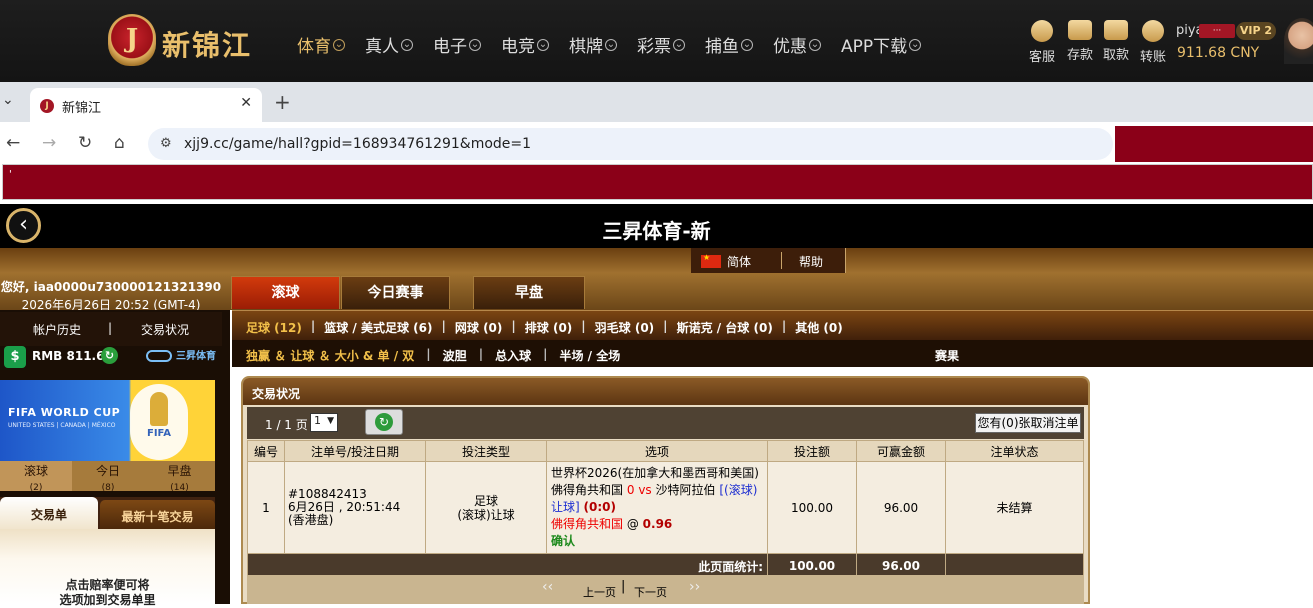 The height and width of the screenshot is (608, 1313). Describe the element at coordinates (479, 327) in the screenshot. I see `sport-item: 网球 (0)` at that location.